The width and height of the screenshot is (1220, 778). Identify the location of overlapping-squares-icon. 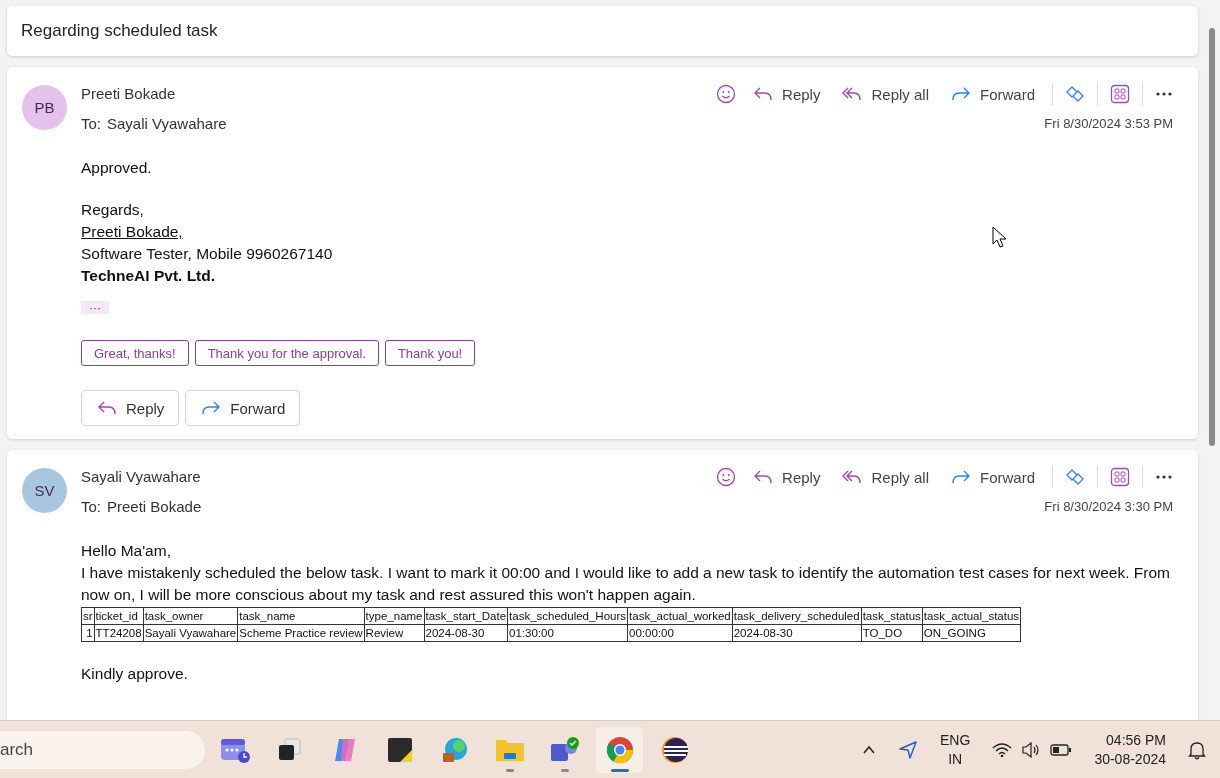
(289, 749).